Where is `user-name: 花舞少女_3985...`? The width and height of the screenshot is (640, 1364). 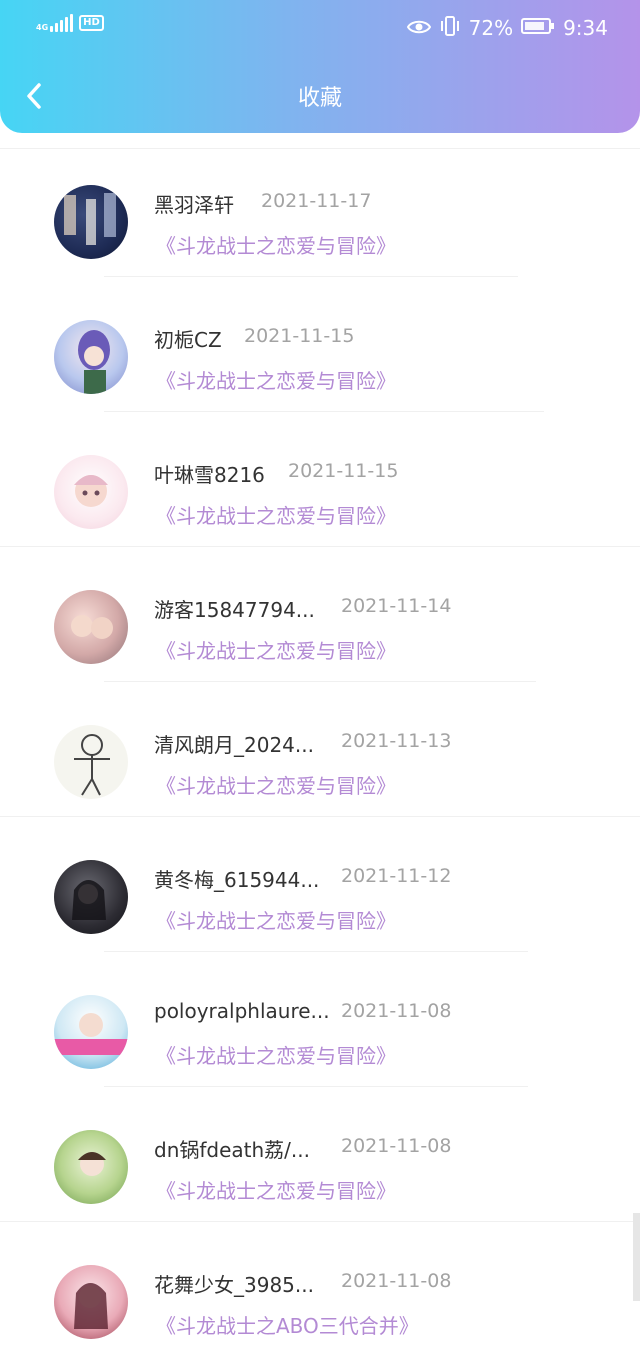 user-name: 花舞少女_3985... is located at coordinates (234, 1285).